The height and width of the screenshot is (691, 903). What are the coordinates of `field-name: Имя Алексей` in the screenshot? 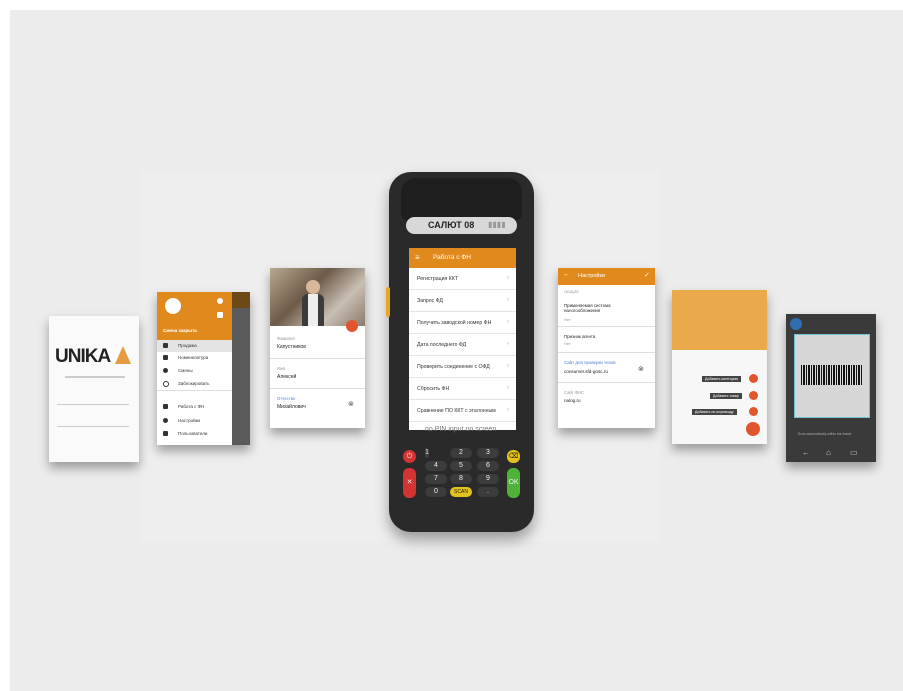 It's located at (317, 374).